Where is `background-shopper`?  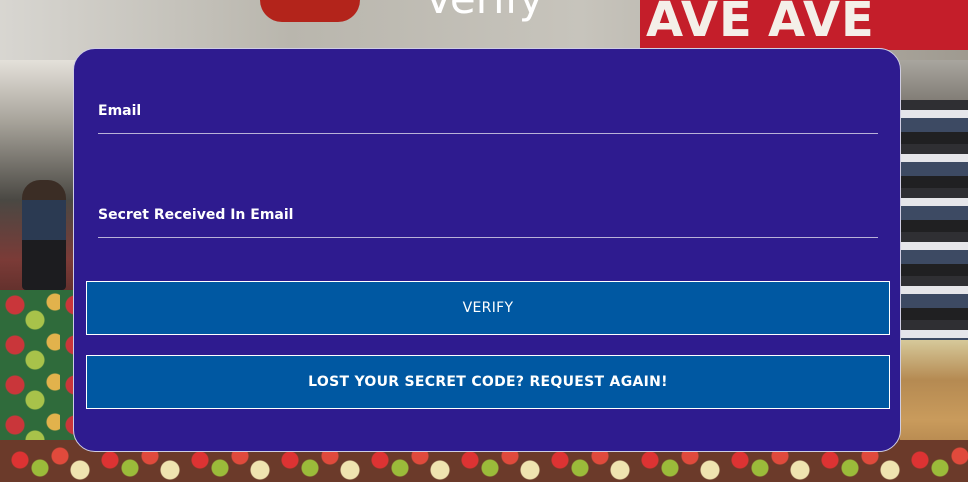 background-shopper is located at coordinates (44, 235).